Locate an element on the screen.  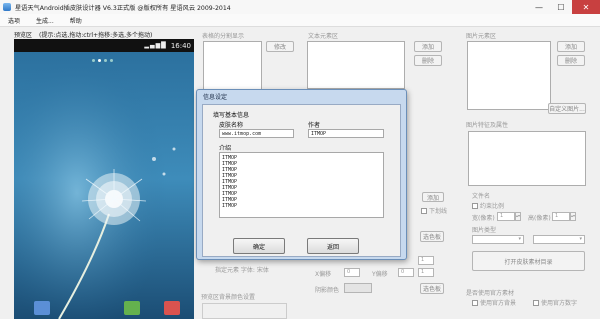
image-elem-list is located at coordinates (509, 75).